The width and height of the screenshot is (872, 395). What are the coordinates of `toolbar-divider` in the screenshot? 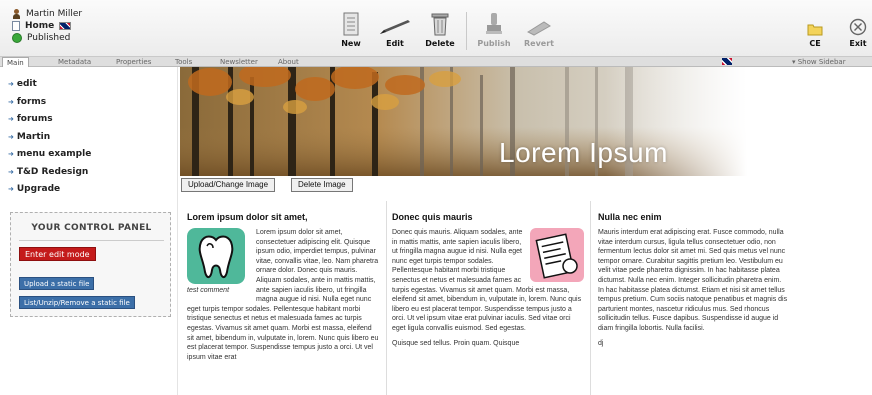 It's located at (466, 31).